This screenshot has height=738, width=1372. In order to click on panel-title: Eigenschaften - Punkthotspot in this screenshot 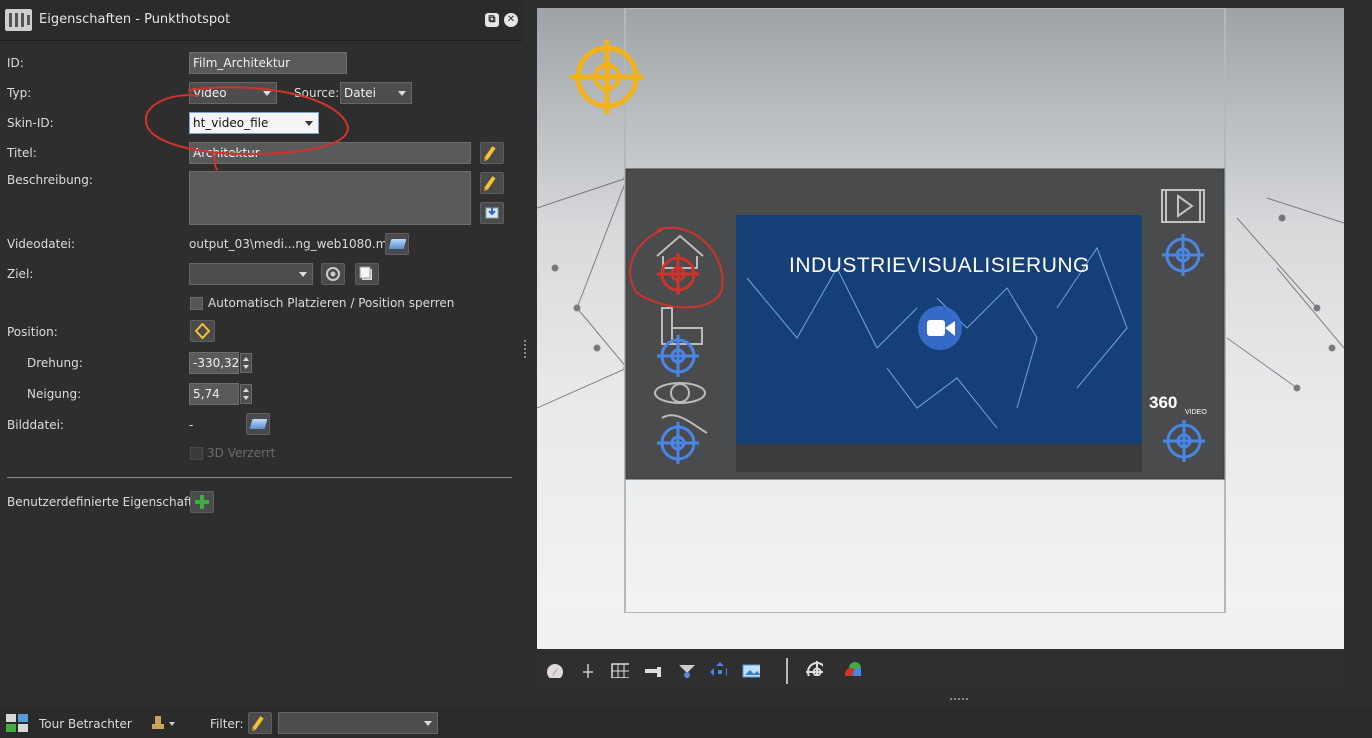, I will do `click(135, 19)`.